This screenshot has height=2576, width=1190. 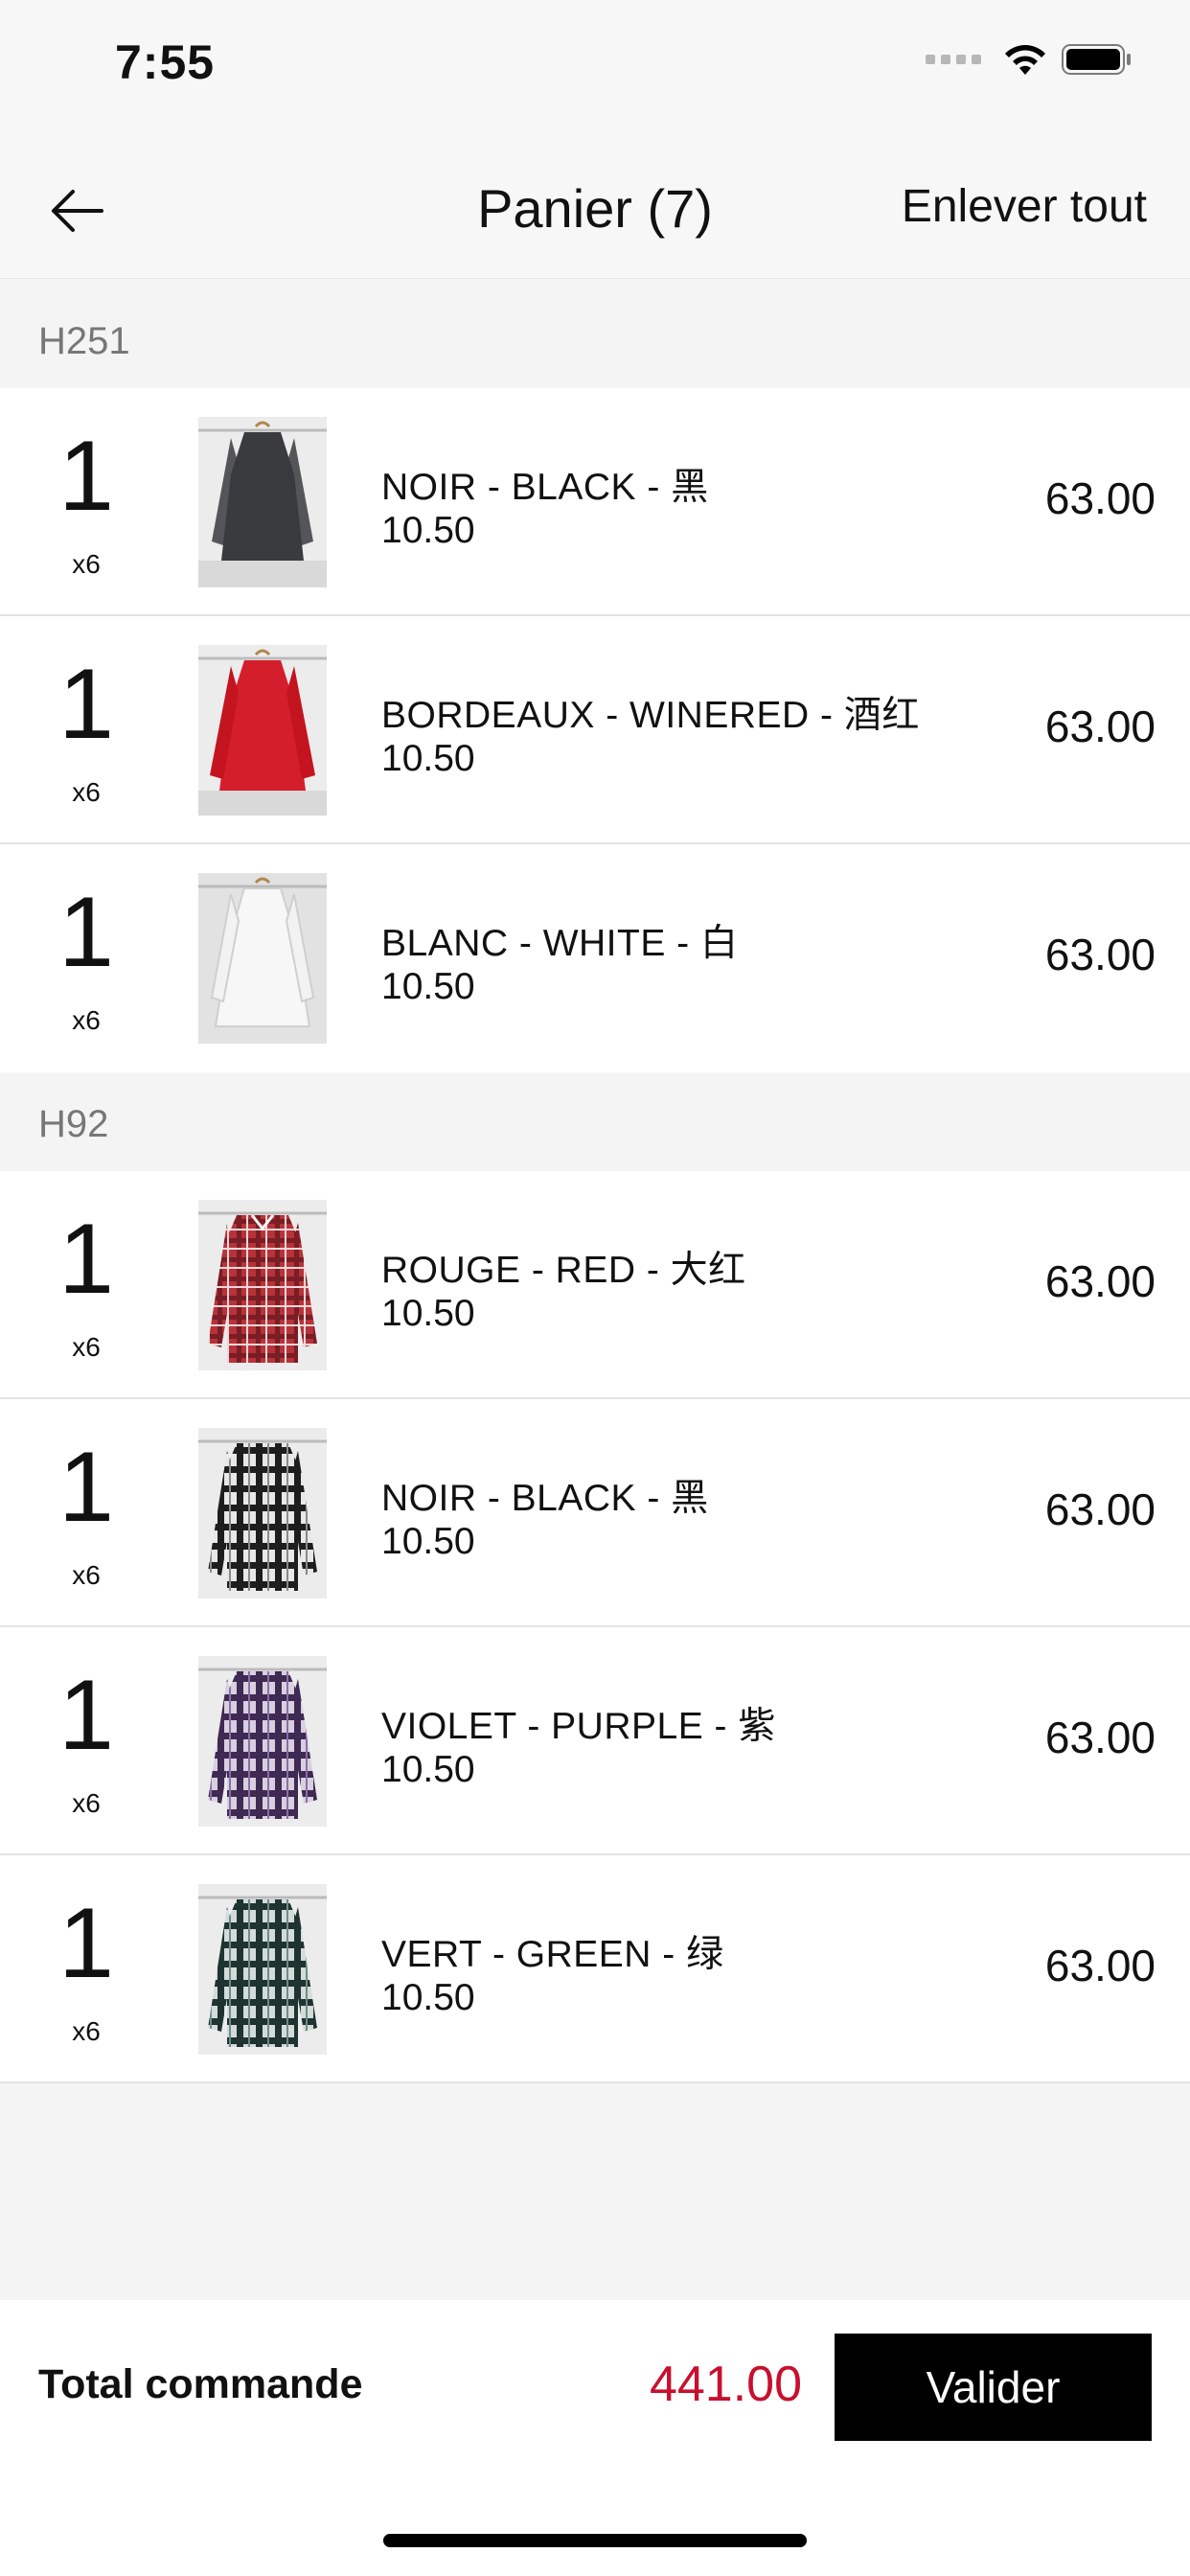 I want to click on cart-row: 1 x6 BLANC - WHITE - 白 10.50 63.00, so click(x=595, y=958).